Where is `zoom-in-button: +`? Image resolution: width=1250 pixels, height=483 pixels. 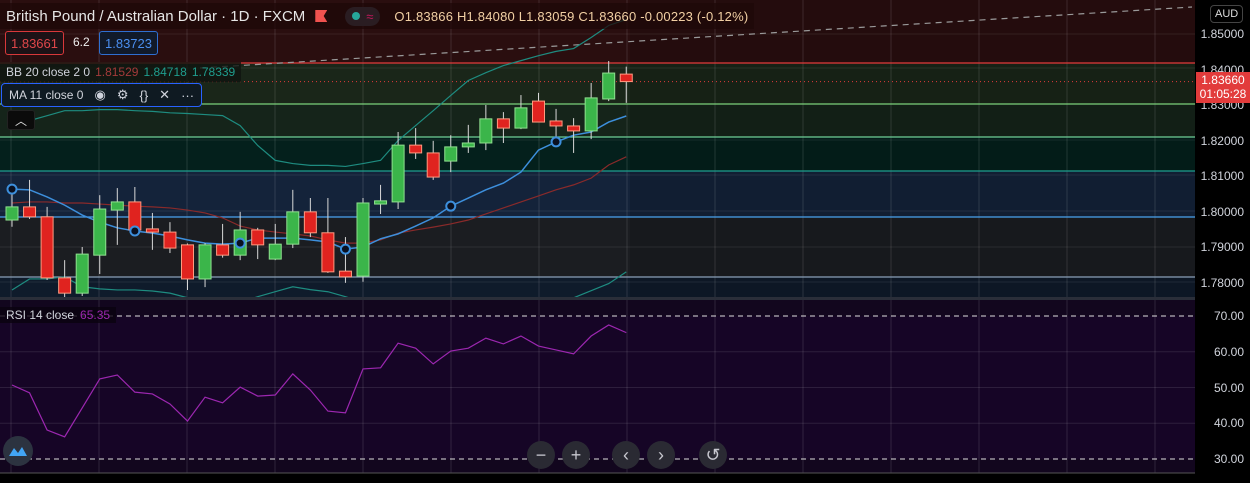
zoom-in-button: + is located at coordinates (576, 455).